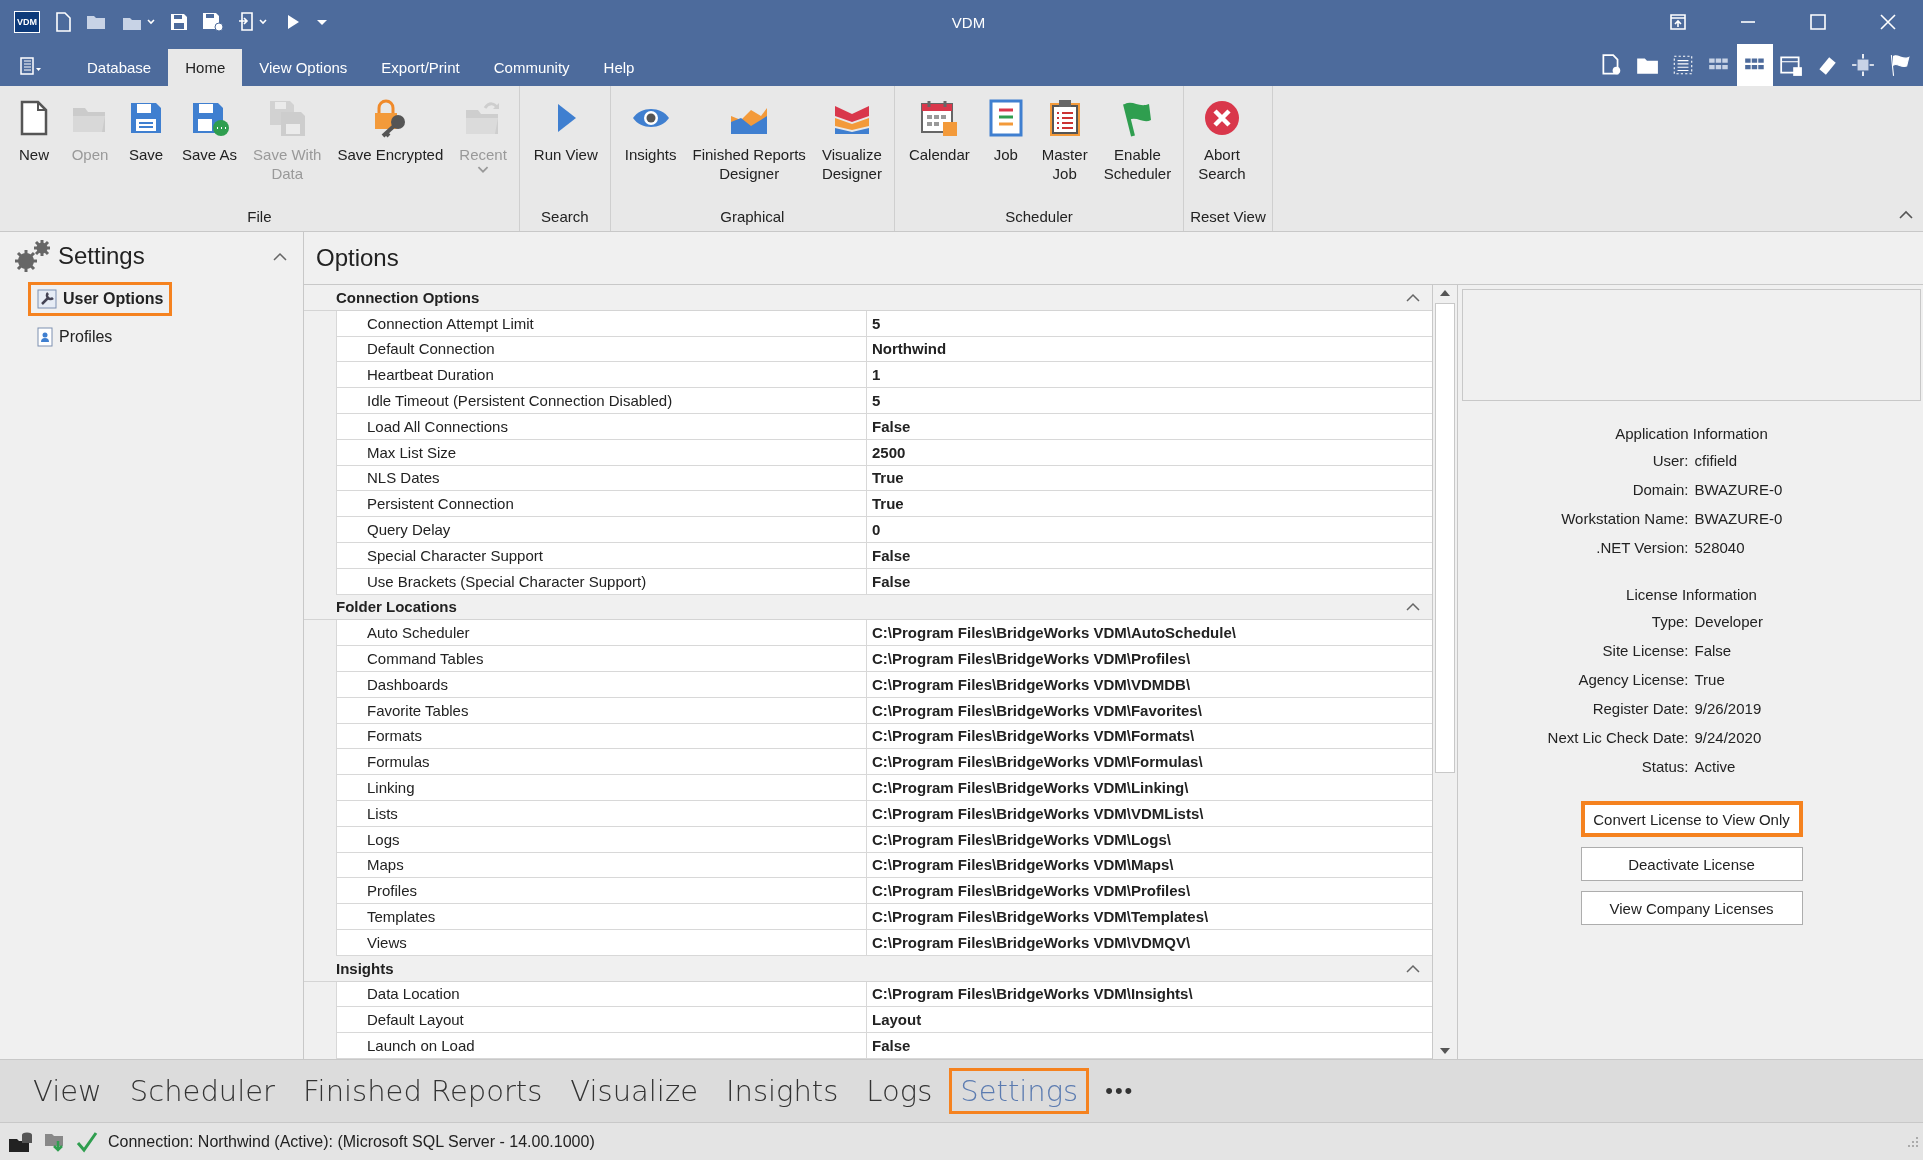 The height and width of the screenshot is (1160, 1923). What do you see at coordinates (1906, 214) in the screenshot?
I see `collapse-ribbon-icon` at bounding box center [1906, 214].